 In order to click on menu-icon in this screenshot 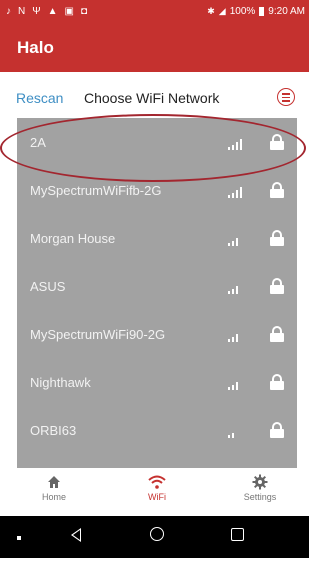, I will do `click(286, 97)`.